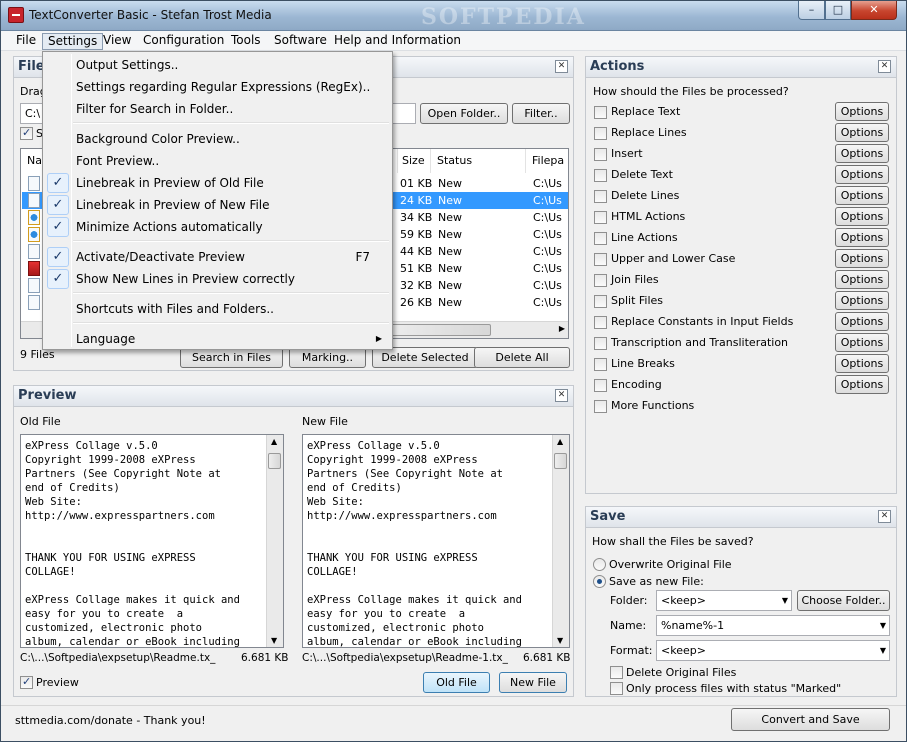  I want to click on file-list-hscroll-thumb, so click(436, 330).